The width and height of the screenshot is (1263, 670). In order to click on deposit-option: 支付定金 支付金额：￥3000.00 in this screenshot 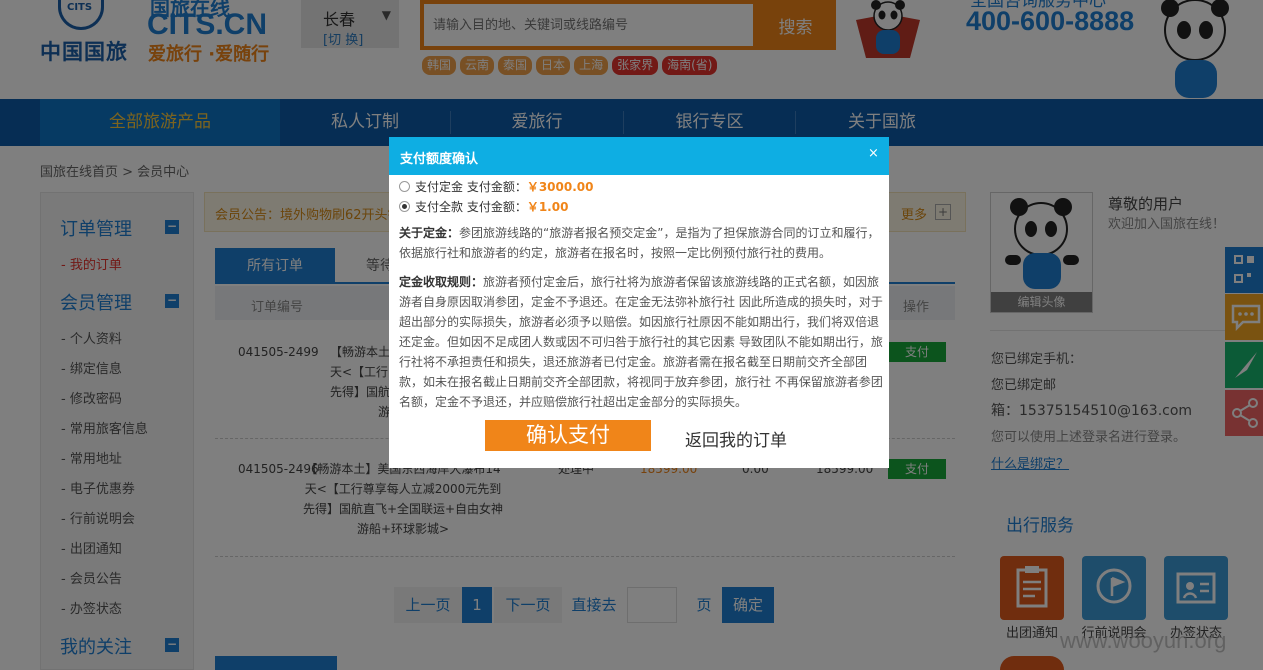, I will do `click(496, 186)`.